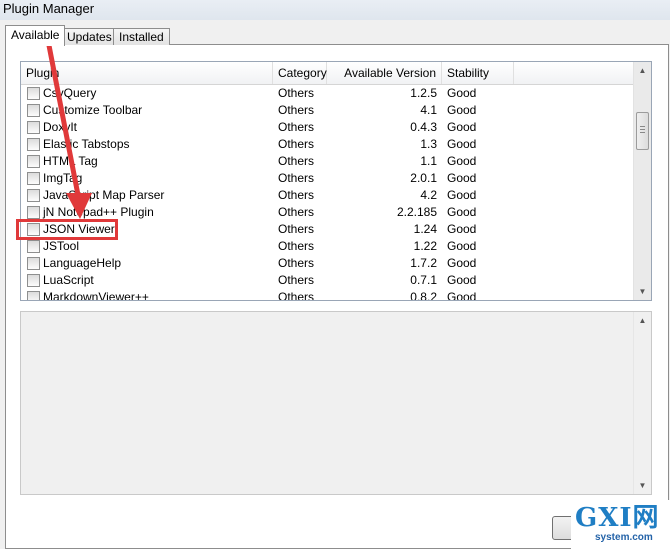  What do you see at coordinates (49, 8) in the screenshot?
I see `window-title: Plugin Manager` at bounding box center [49, 8].